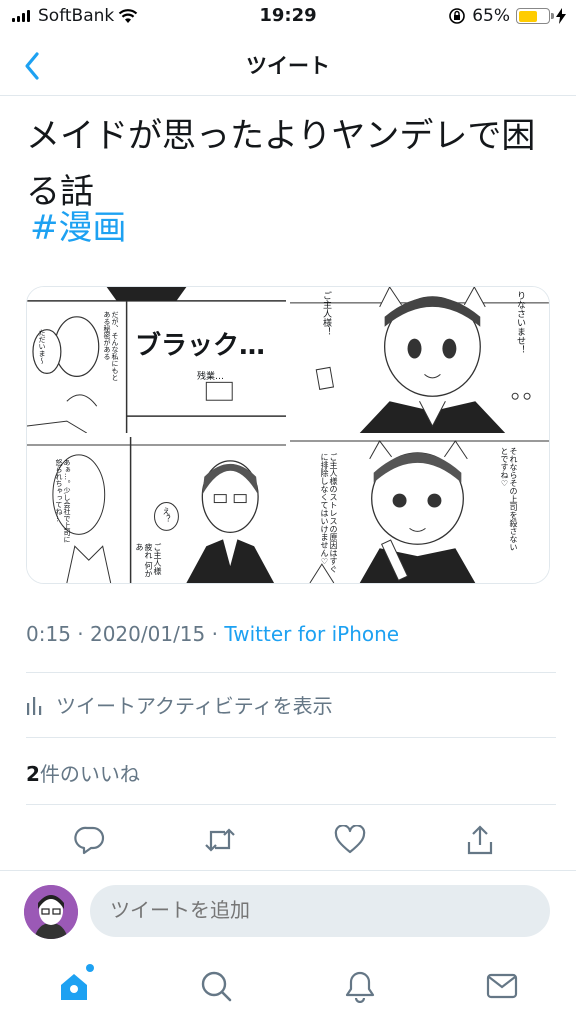 The image size is (576, 1024). Describe the element at coordinates (326, 313) in the screenshot. I see `manga-text: ご主人様！` at that location.